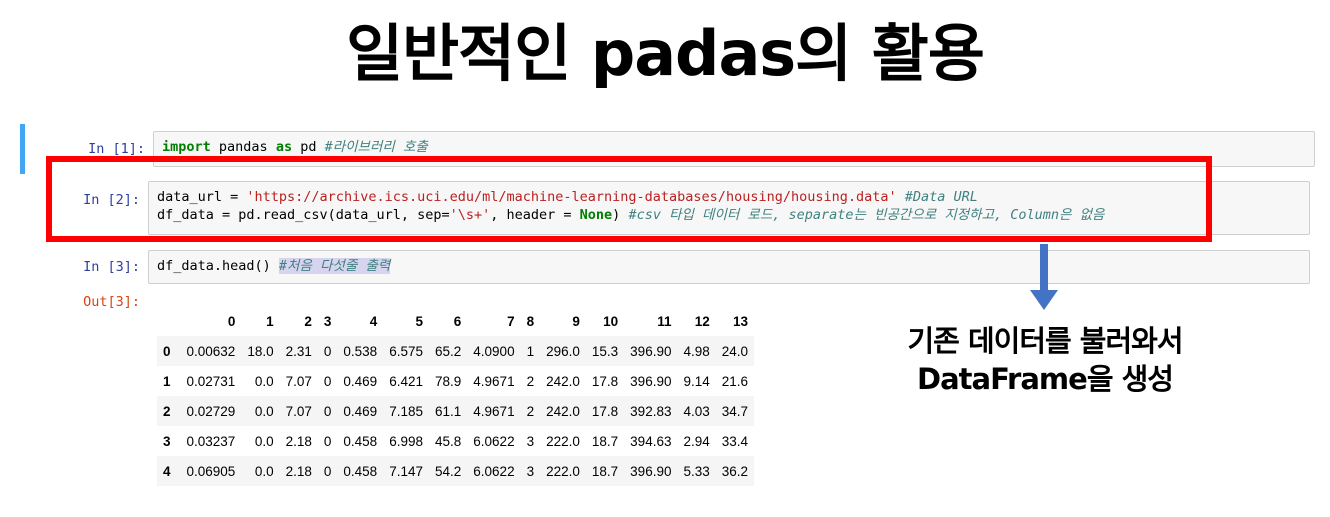 The height and width of the screenshot is (517, 1330). What do you see at coordinates (576, 321) in the screenshot?
I see `column-header: 9` at bounding box center [576, 321].